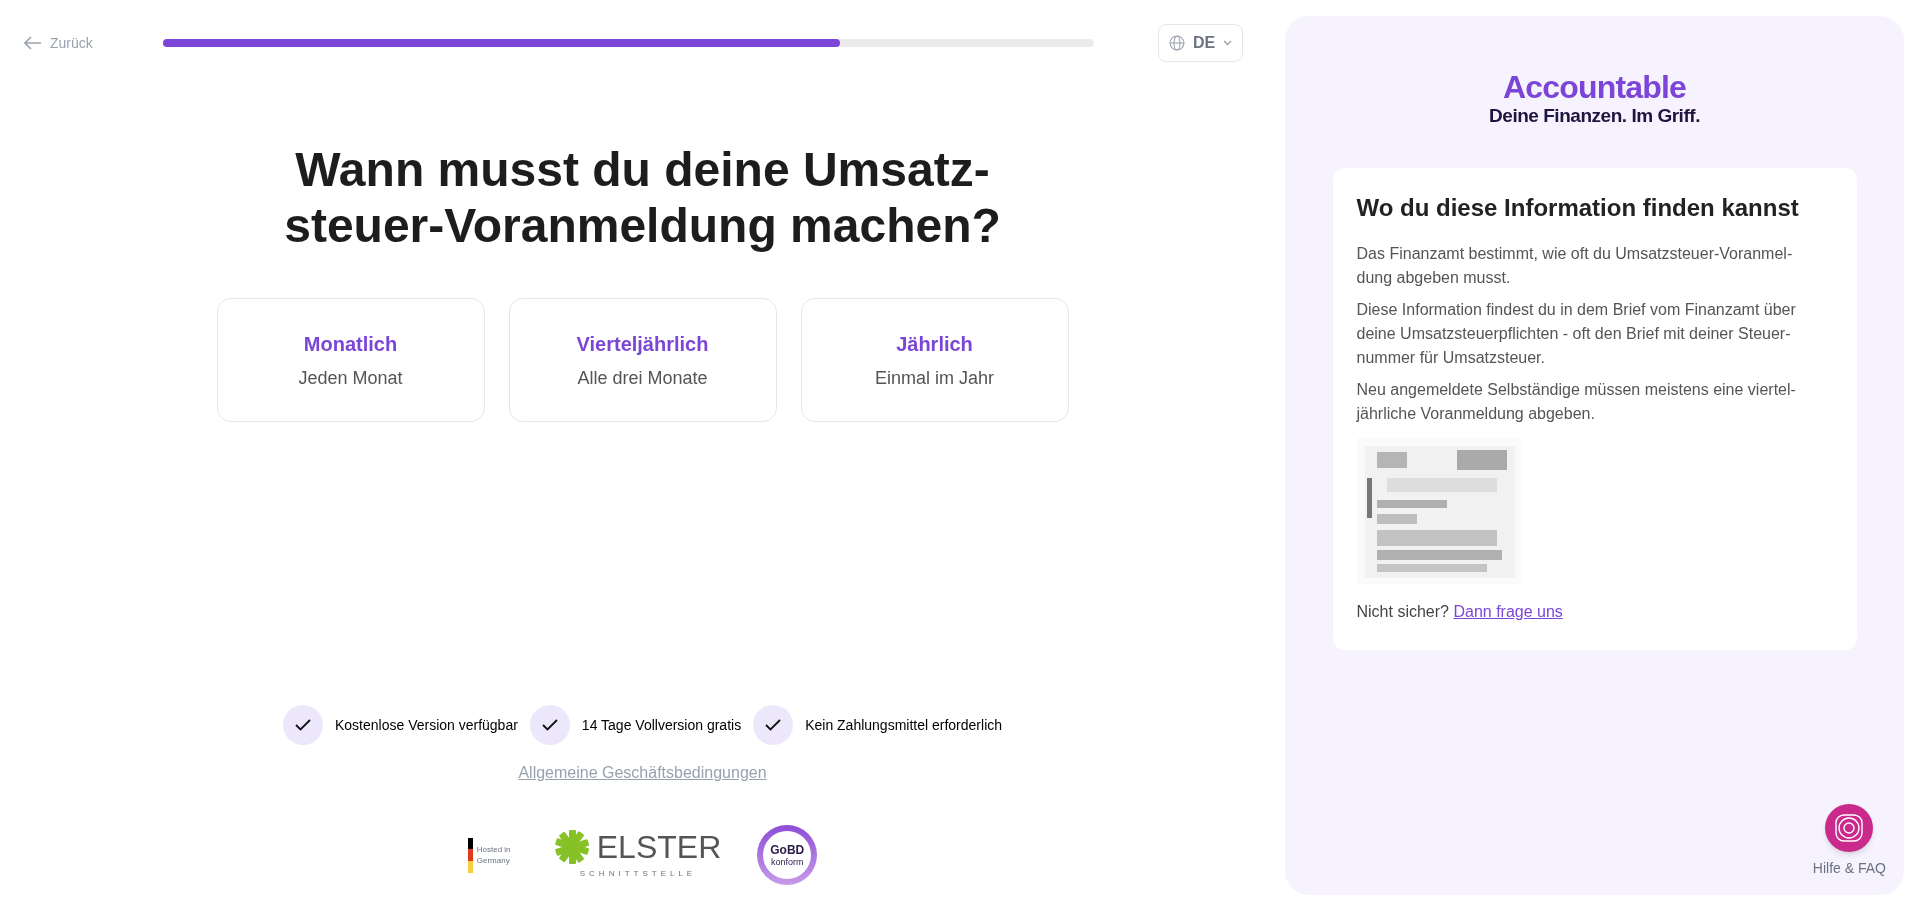 Image resolution: width=1920 pixels, height=911 pixels. What do you see at coordinates (1578, 208) in the screenshot?
I see `info-title: Wo du diese Information finden kannst` at bounding box center [1578, 208].